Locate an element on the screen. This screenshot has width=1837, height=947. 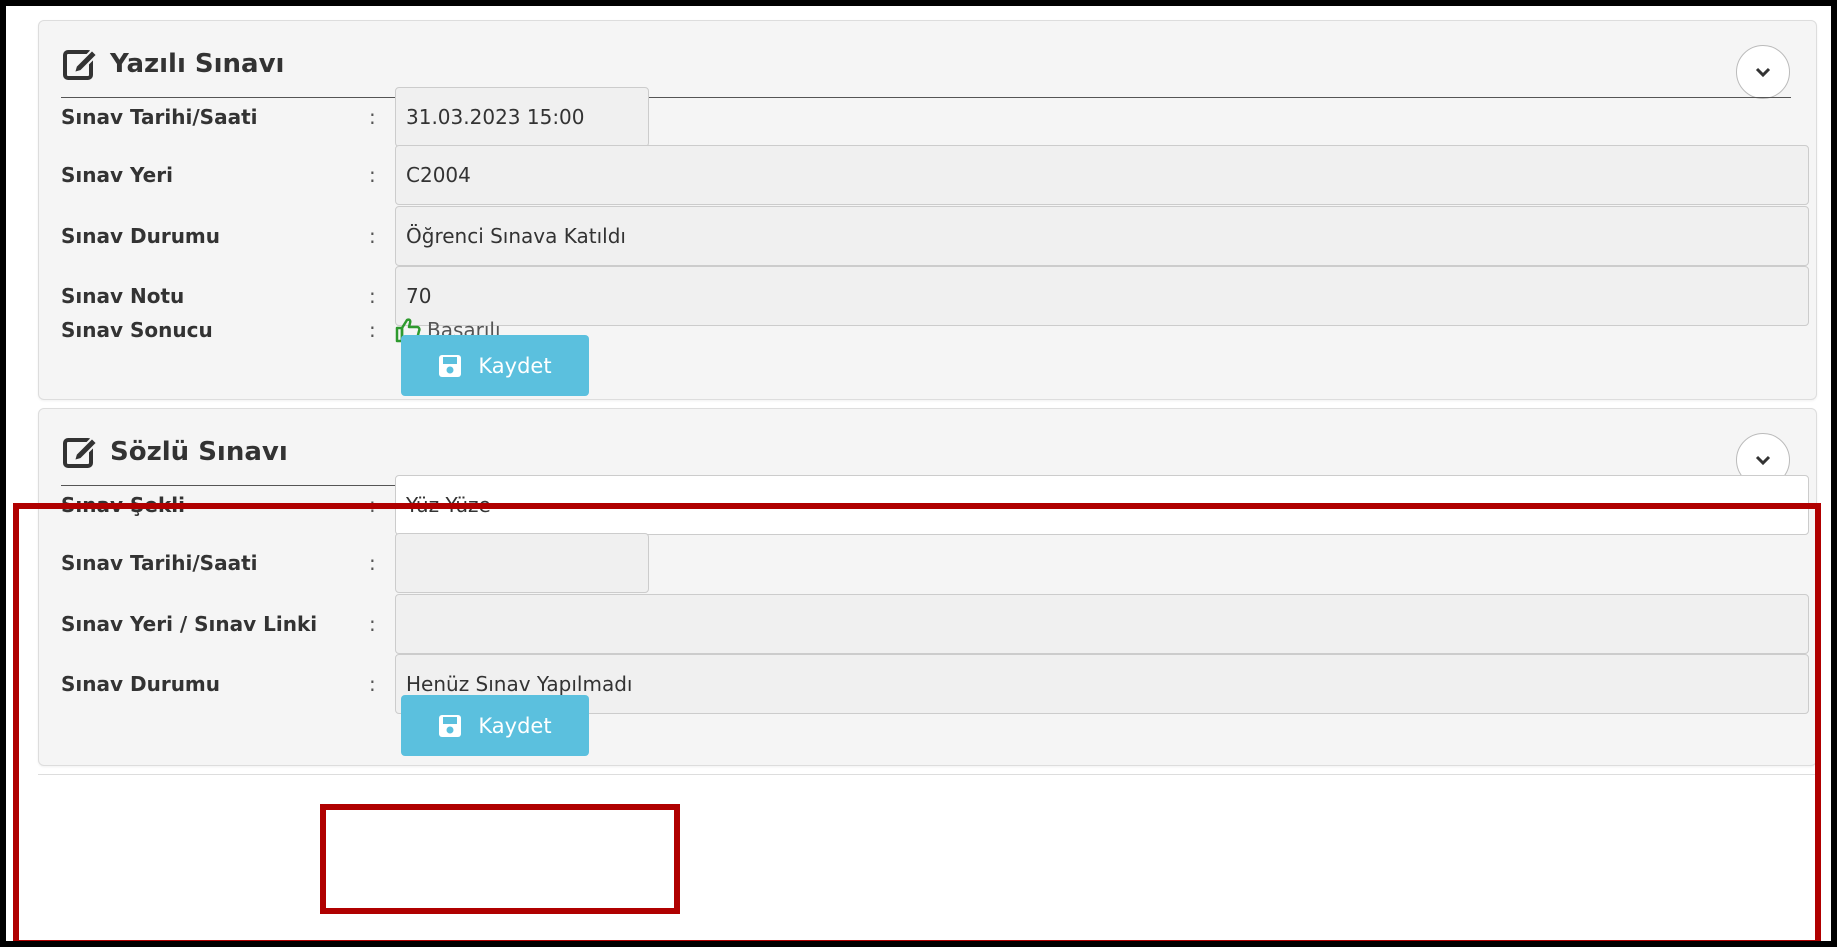
sozlu-panel-header: Sözlü Sınavı is located at coordinates (175, 452).